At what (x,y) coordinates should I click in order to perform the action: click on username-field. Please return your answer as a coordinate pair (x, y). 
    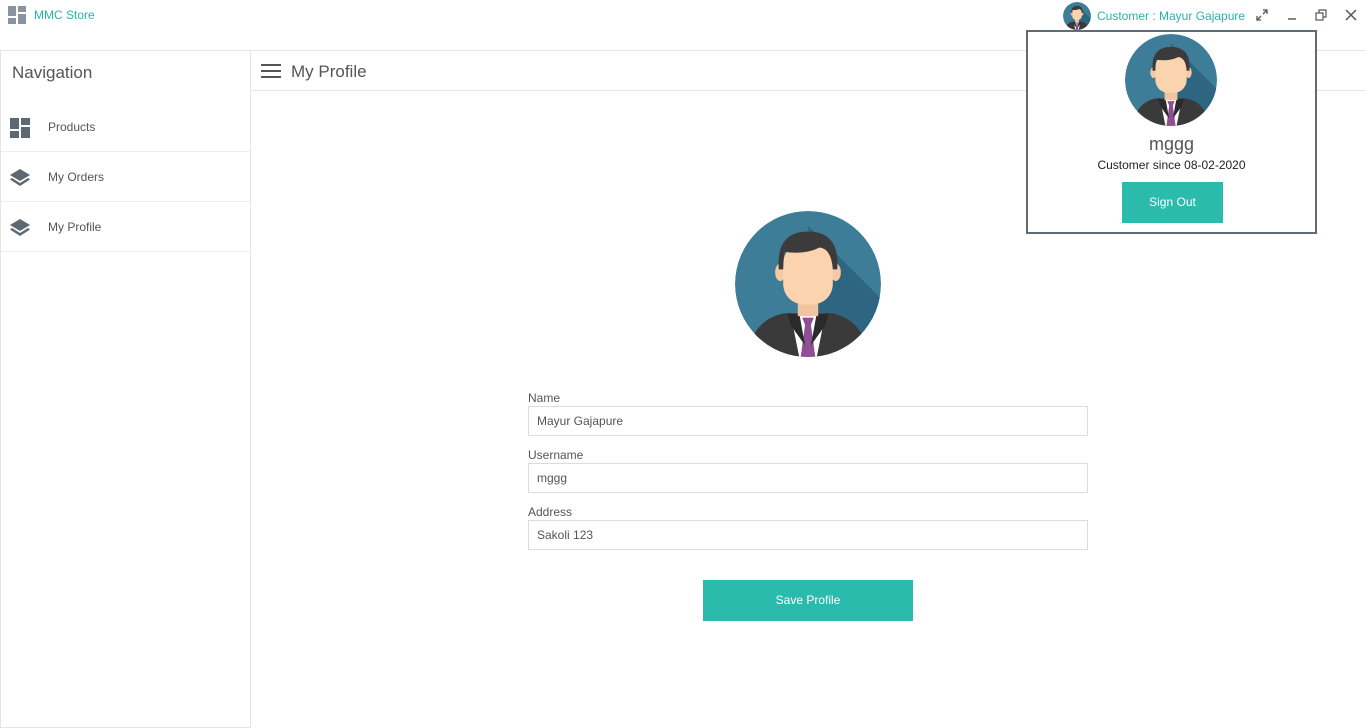
    Looking at the image, I should click on (808, 478).